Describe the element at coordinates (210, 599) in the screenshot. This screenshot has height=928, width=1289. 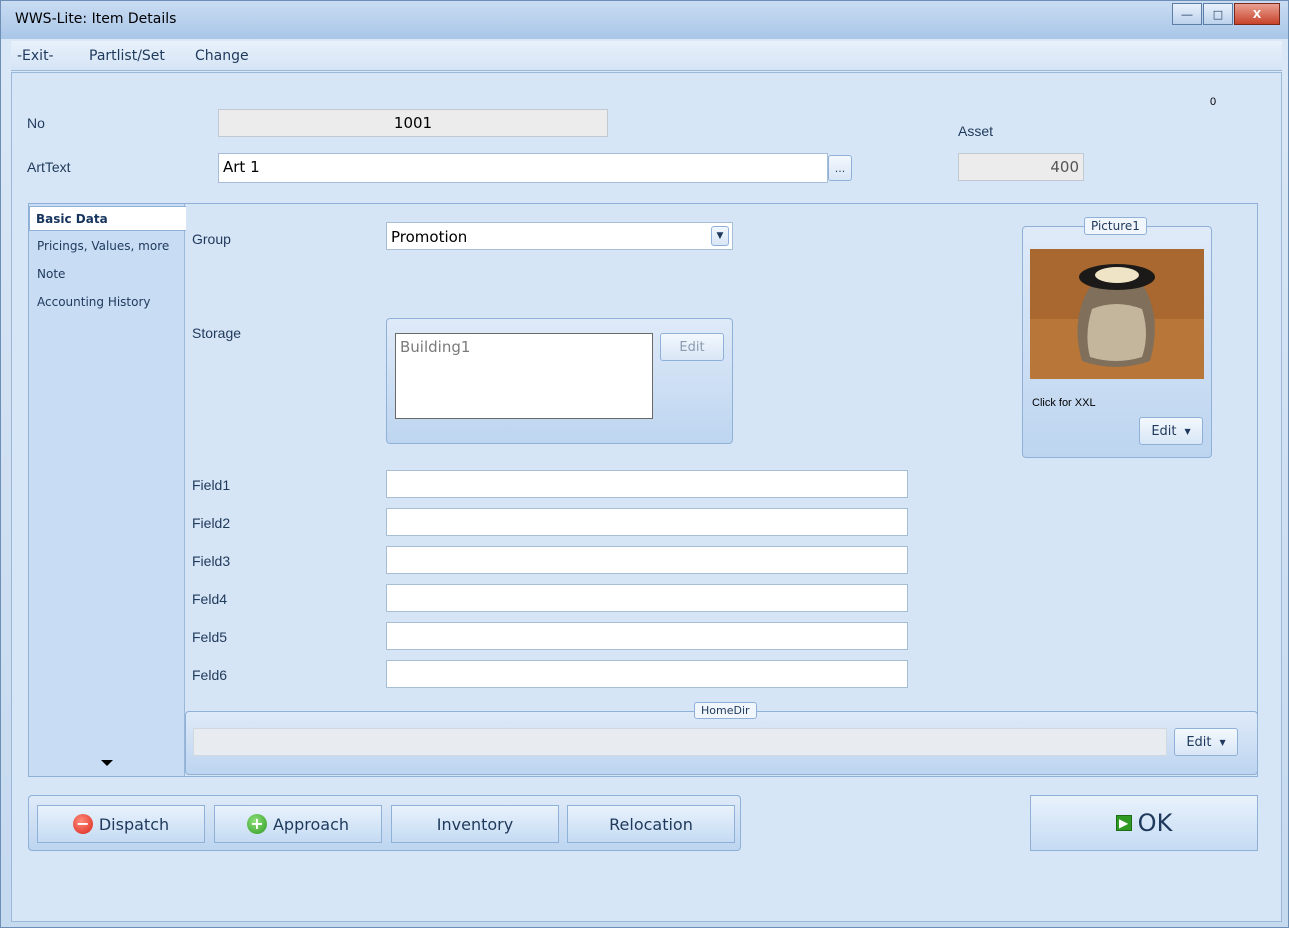
I see `feld4-label: Feld4` at that location.